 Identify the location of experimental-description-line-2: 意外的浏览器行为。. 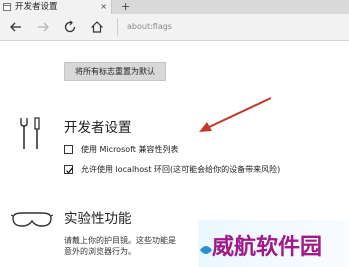
(100, 251).